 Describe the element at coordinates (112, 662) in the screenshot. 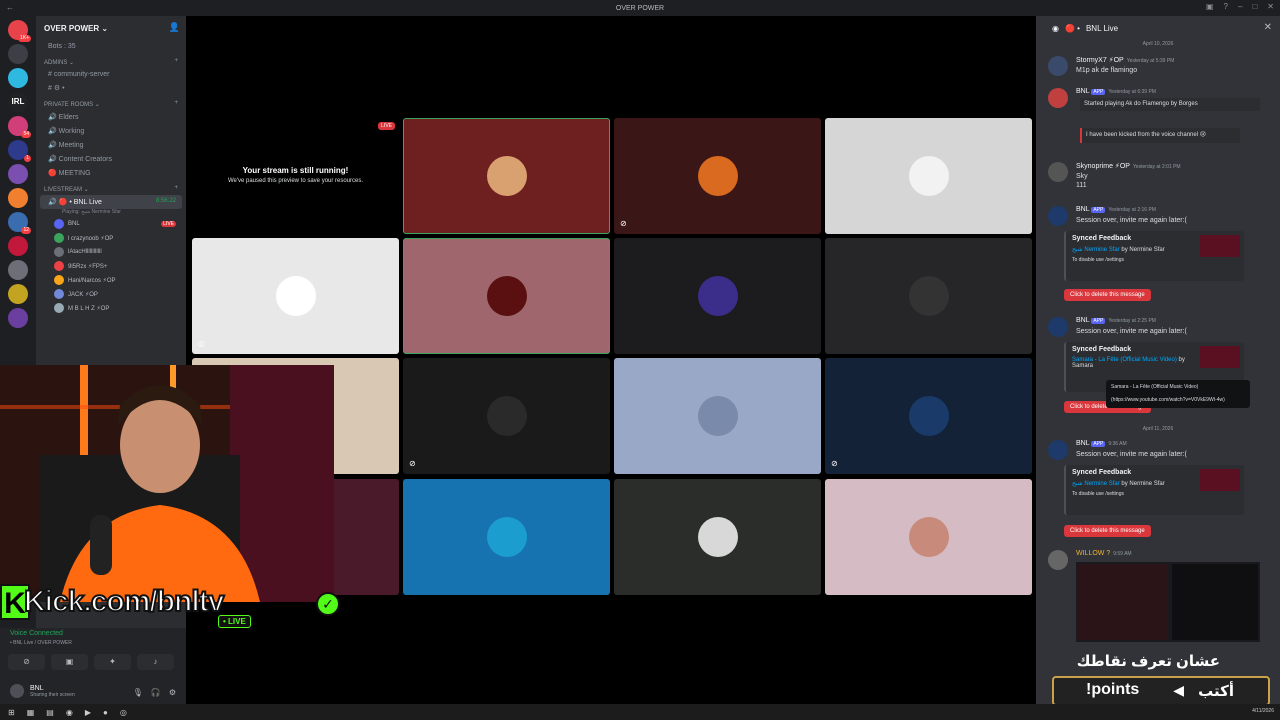

I see `activities-button: ✦` at that location.